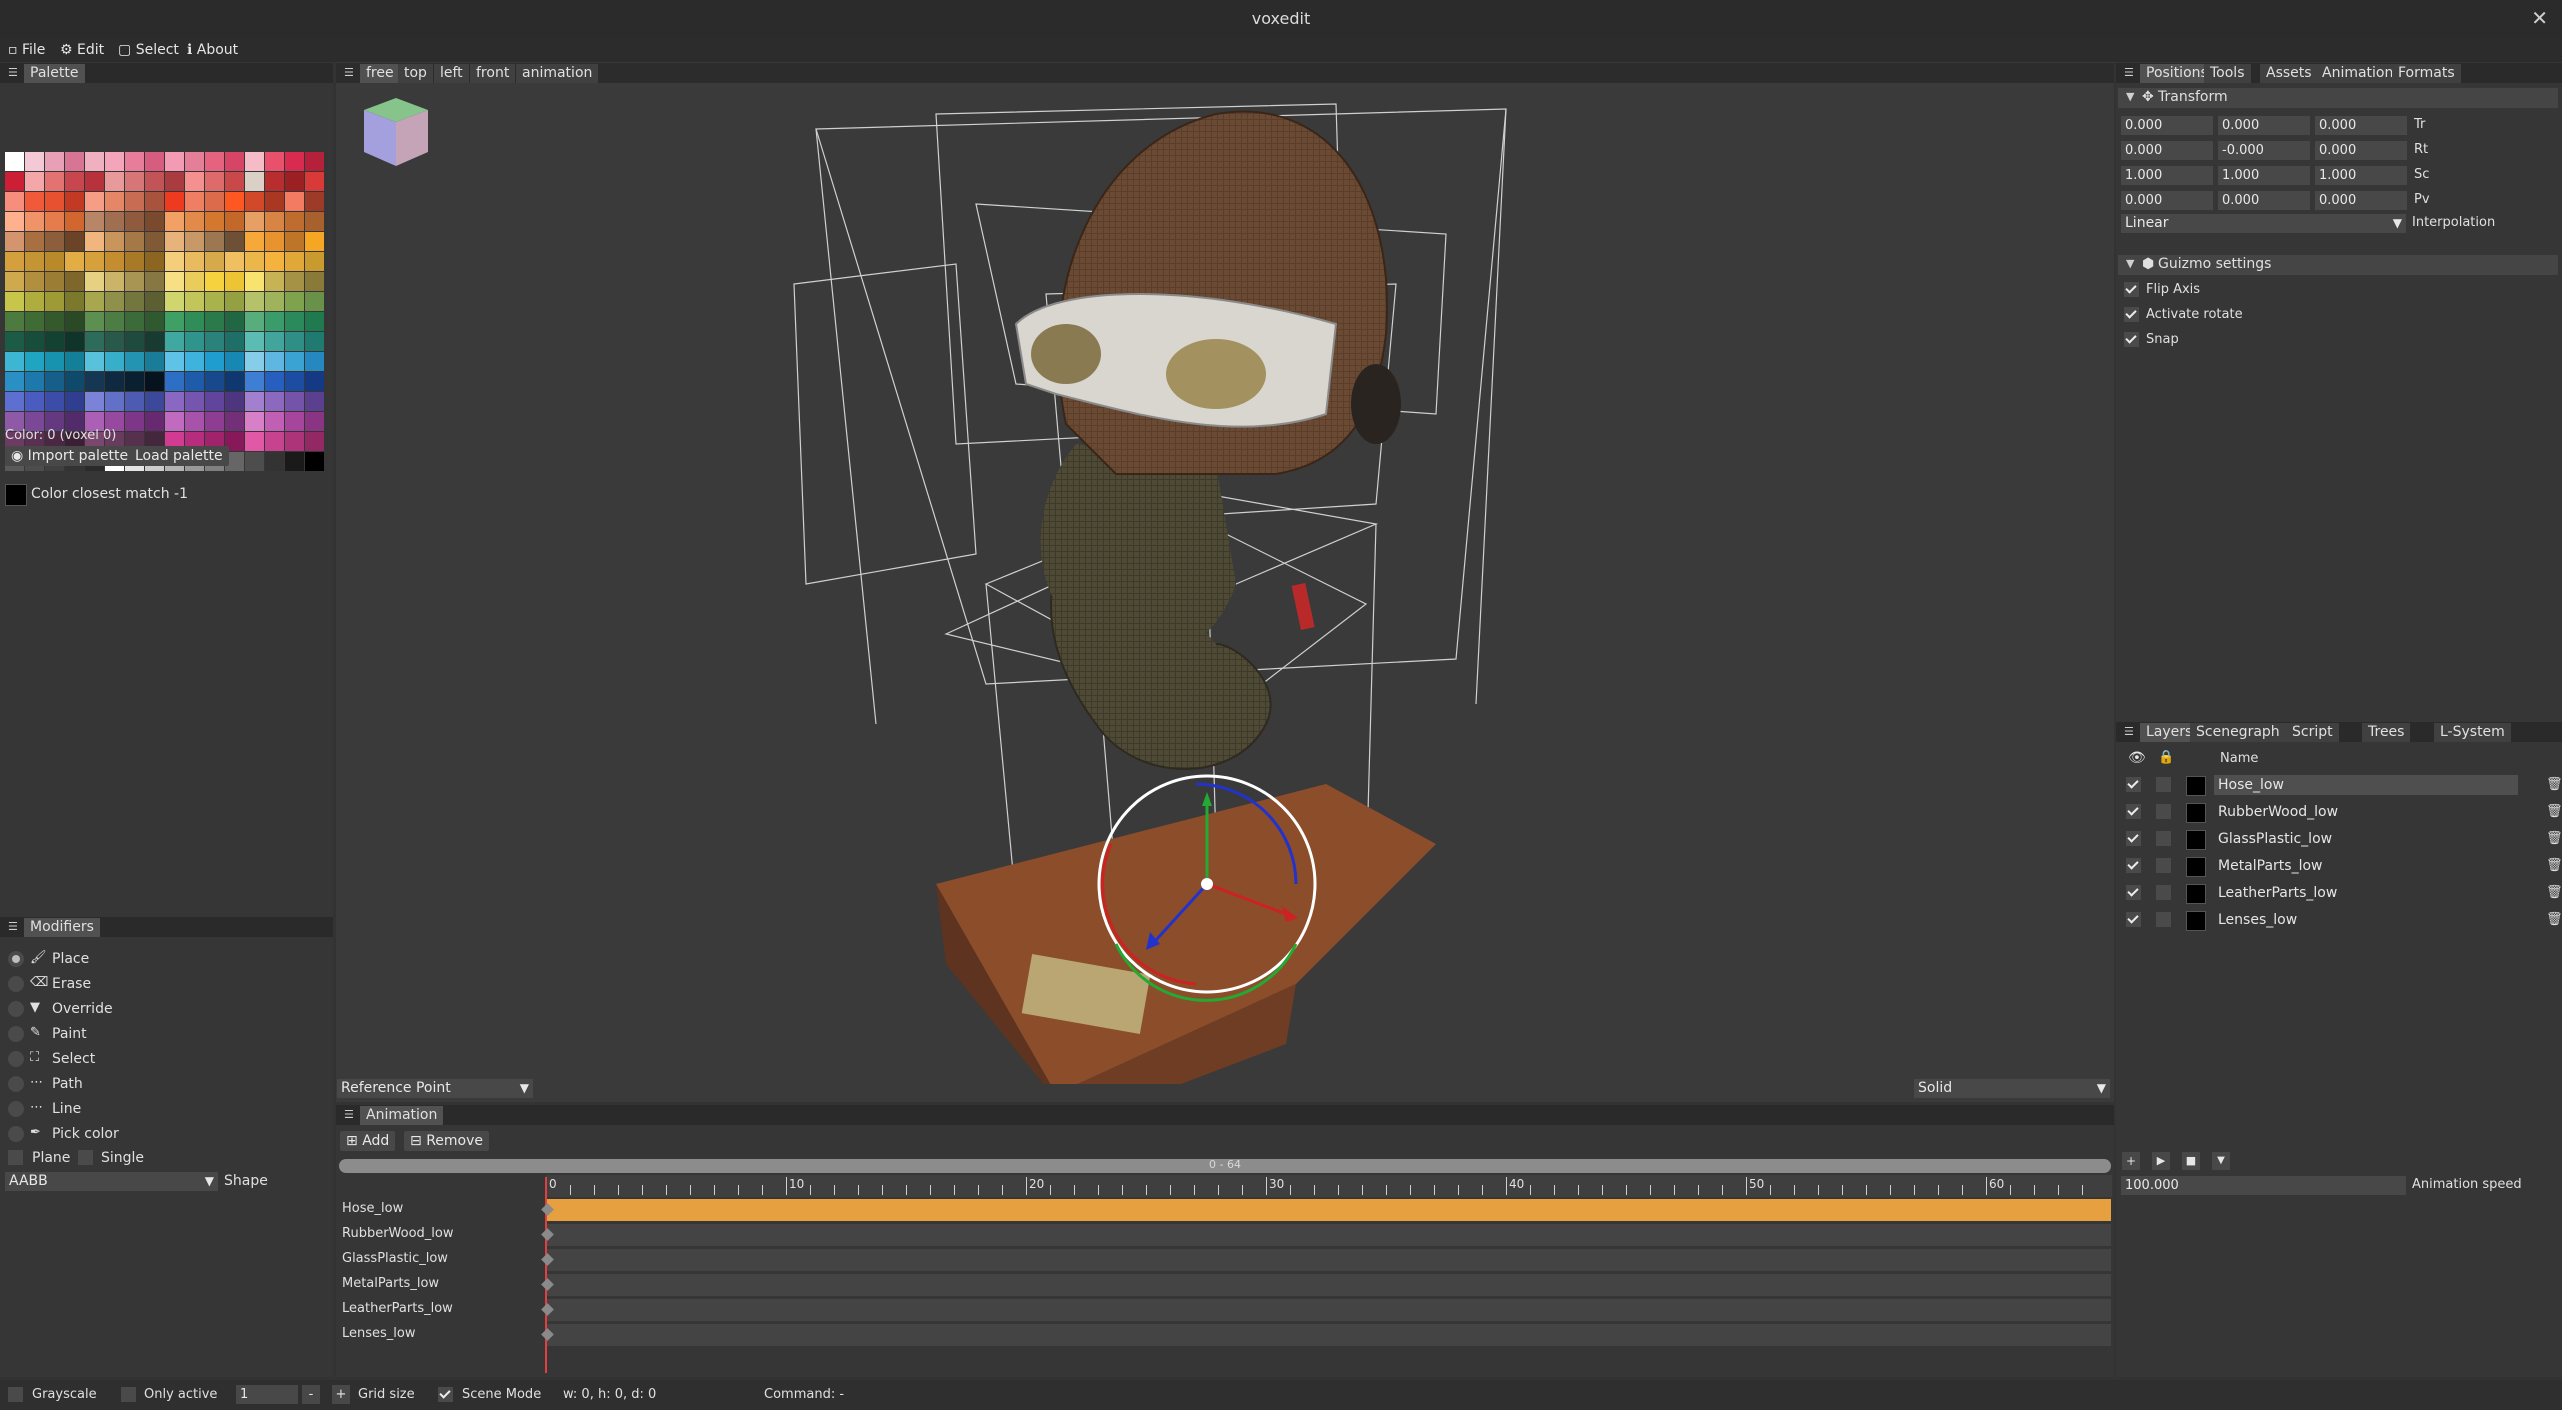 The image size is (2562, 1410). What do you see at coordinates (82, 50) in the screenshot?
I see `menu-edit: ⚙ Edit` at bounding box center [82, 50].